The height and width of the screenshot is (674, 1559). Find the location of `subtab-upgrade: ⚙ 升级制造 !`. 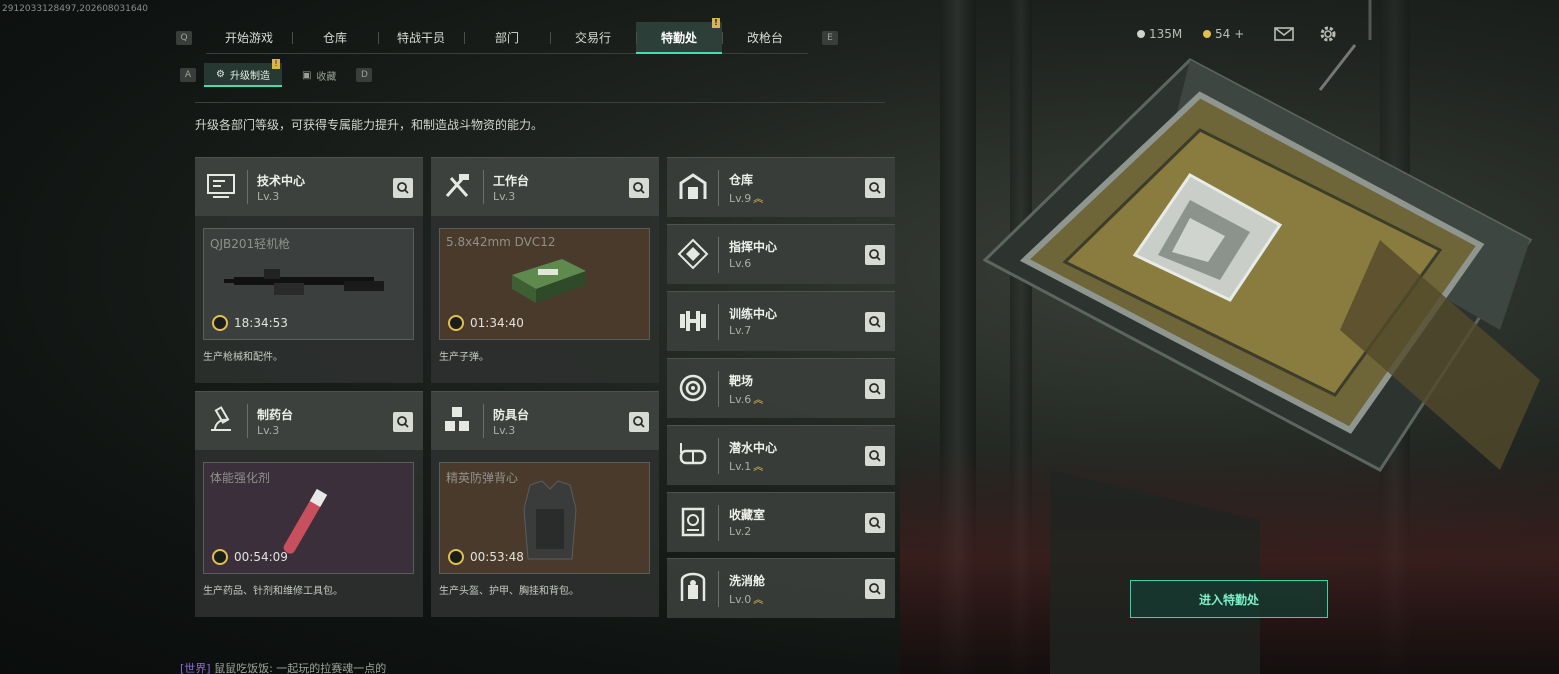

subtab-upgrade: ⚙ 升级制造 ! is located at coordinates (243, 73).